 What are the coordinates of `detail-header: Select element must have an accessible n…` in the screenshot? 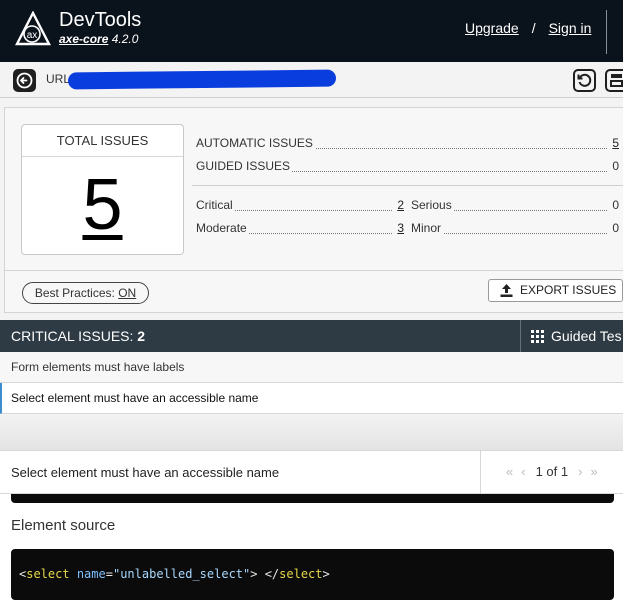 It's located at (311, 472).